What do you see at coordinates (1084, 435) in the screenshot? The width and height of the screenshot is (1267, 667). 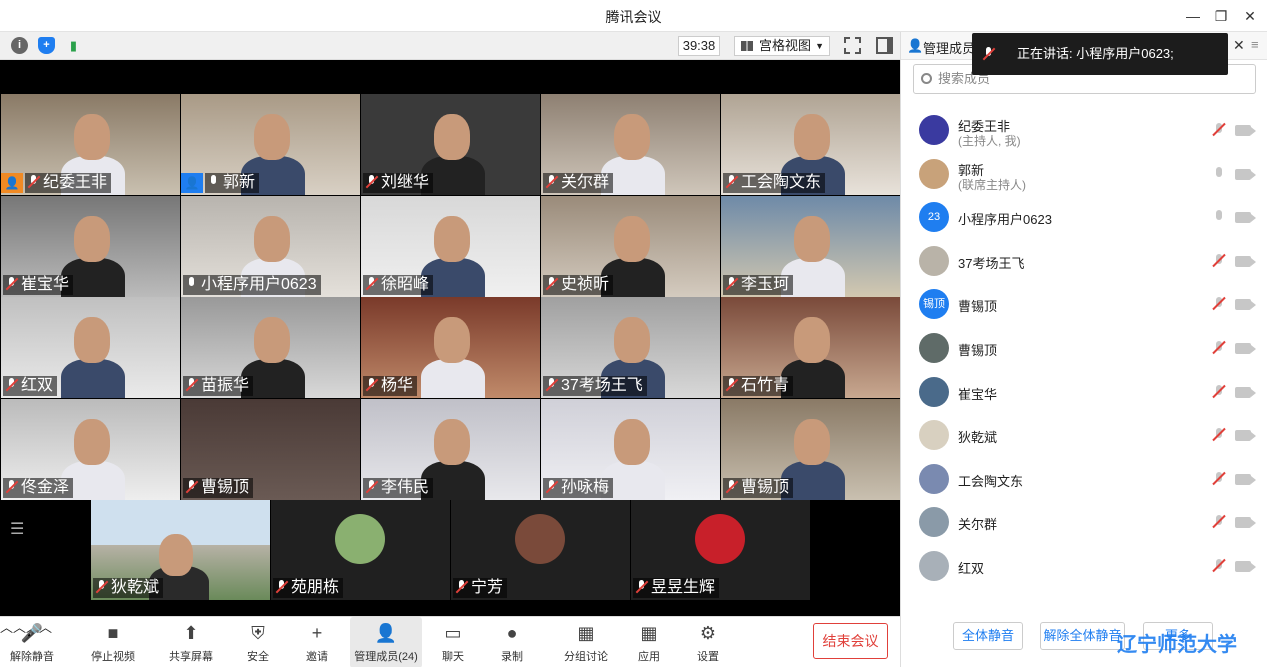 I see `member-row: 狄乾斌` at bounding box center [1084, 435].